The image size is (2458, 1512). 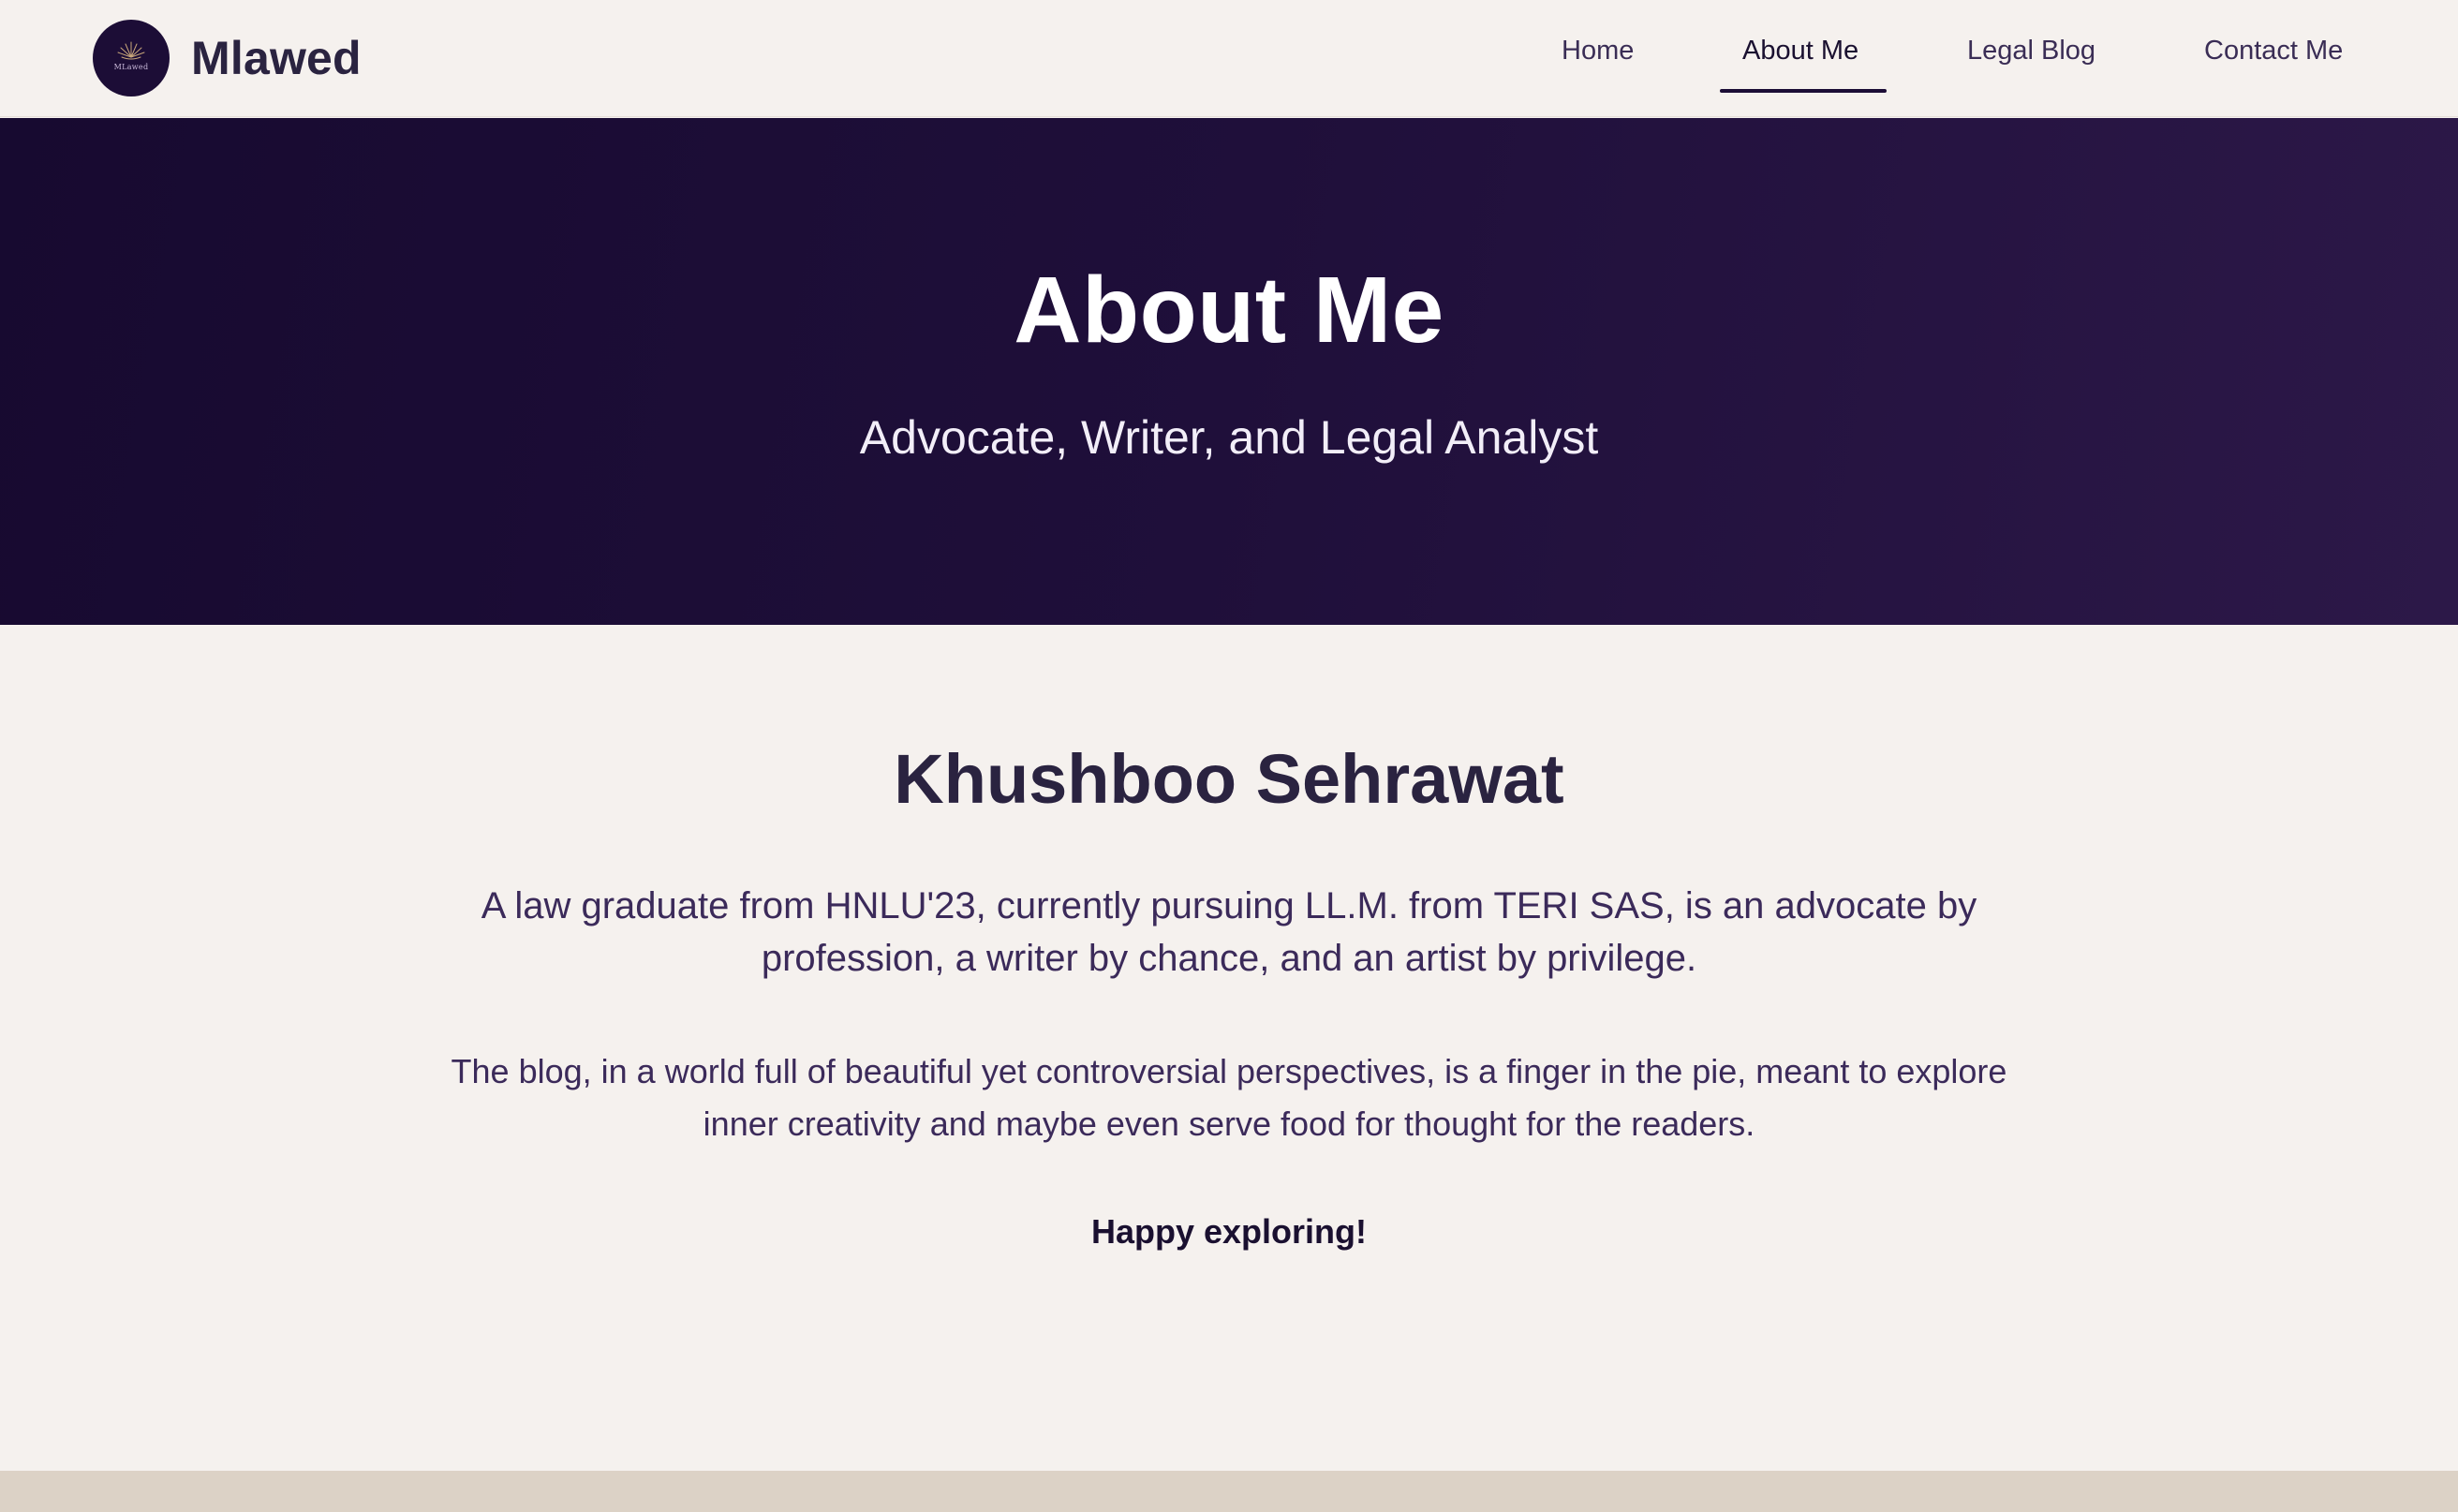 What do you see at coordinates (1229, 310) in the screenshot?
I see `page-title: About Me` at bounding box center [1229, 310].